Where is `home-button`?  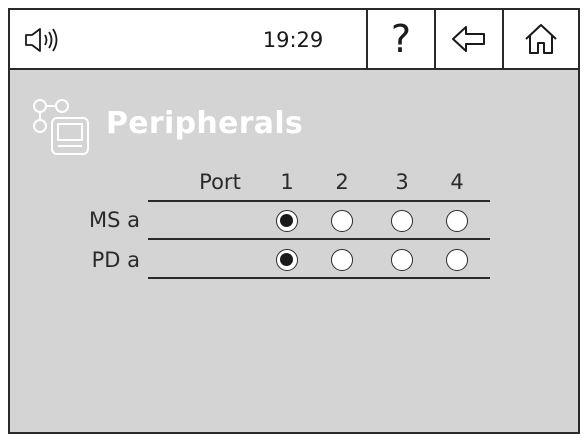 home-button is located at coordinates (540, 39).